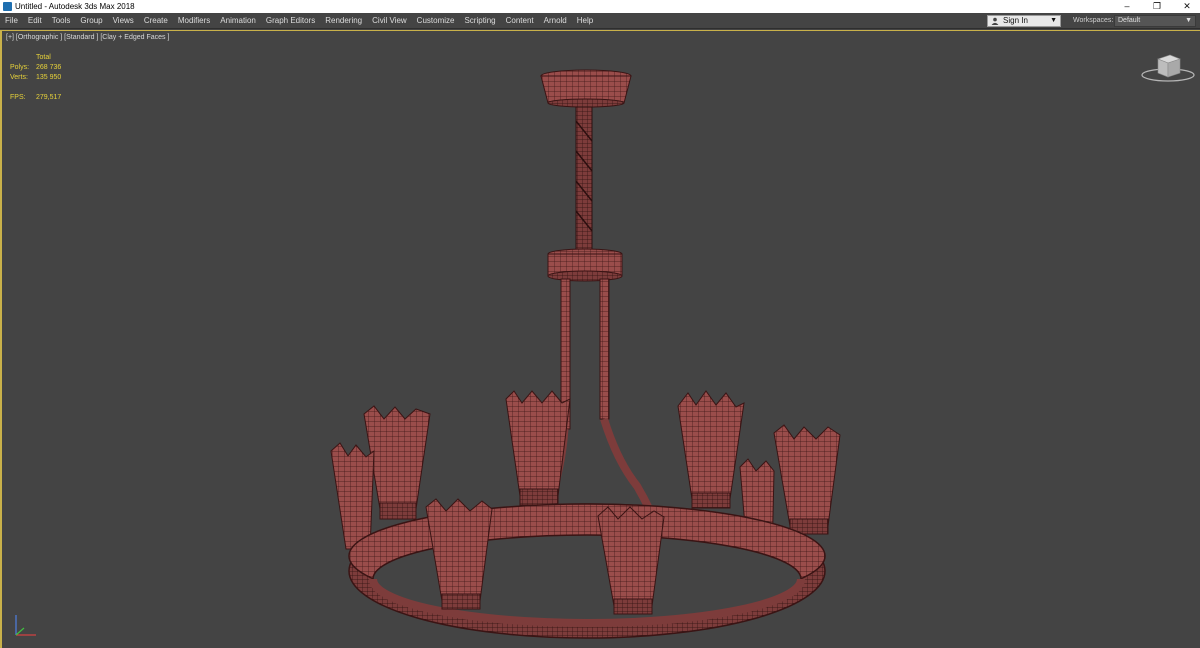  Describe the element at coordinates (35, 21) in the screenshot. I see `menu-edit: Edit` at that location.